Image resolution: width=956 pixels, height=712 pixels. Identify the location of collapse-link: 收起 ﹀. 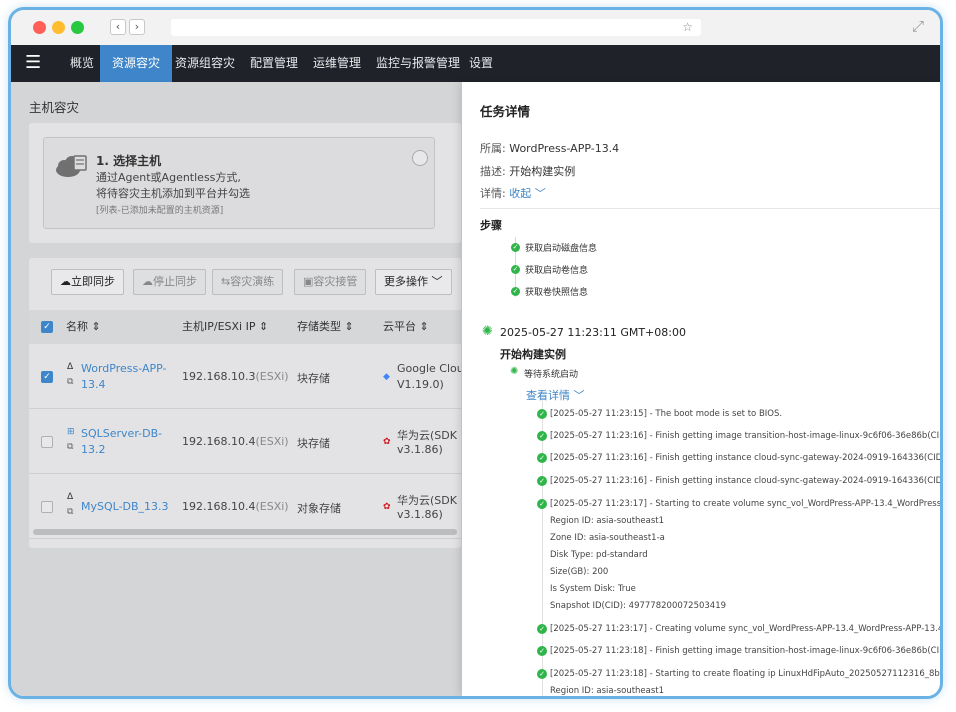
(527, 193).